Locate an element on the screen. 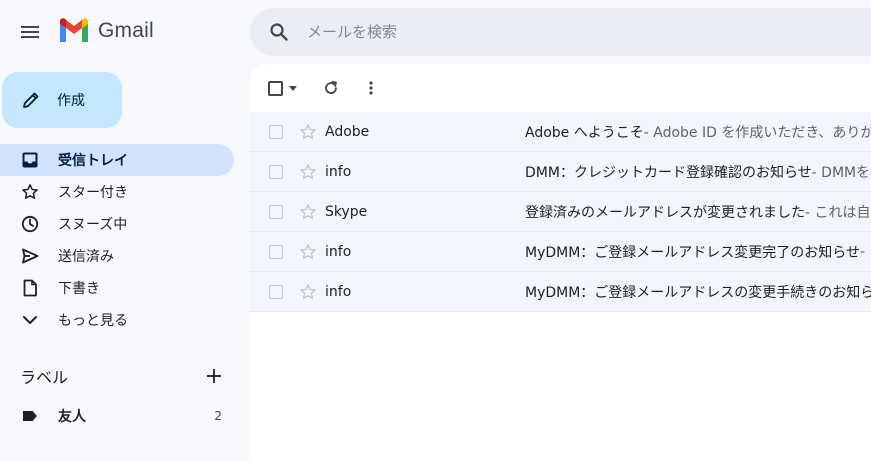 The image size is (871, 461). plus-icon is located at coordinates (214, 376).